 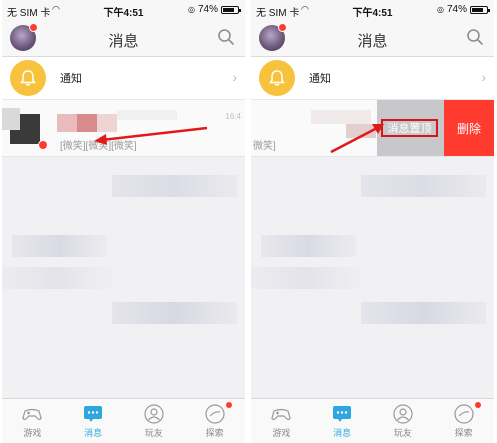 I want to click on message-time: 16:4, so click(x=233, y=116).